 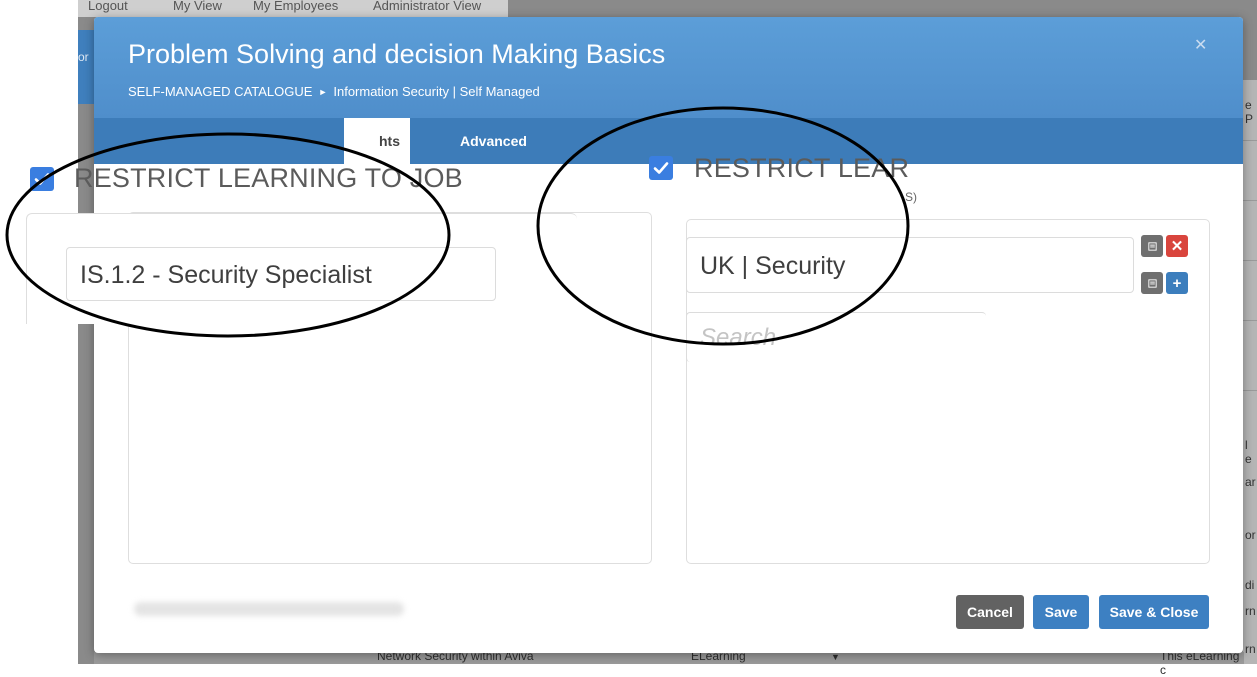 What do you see at coordinates (1177, 246) in the screenshot?
I see `remove-group-close-icon: ✕` at bounding box center [1177, 246].